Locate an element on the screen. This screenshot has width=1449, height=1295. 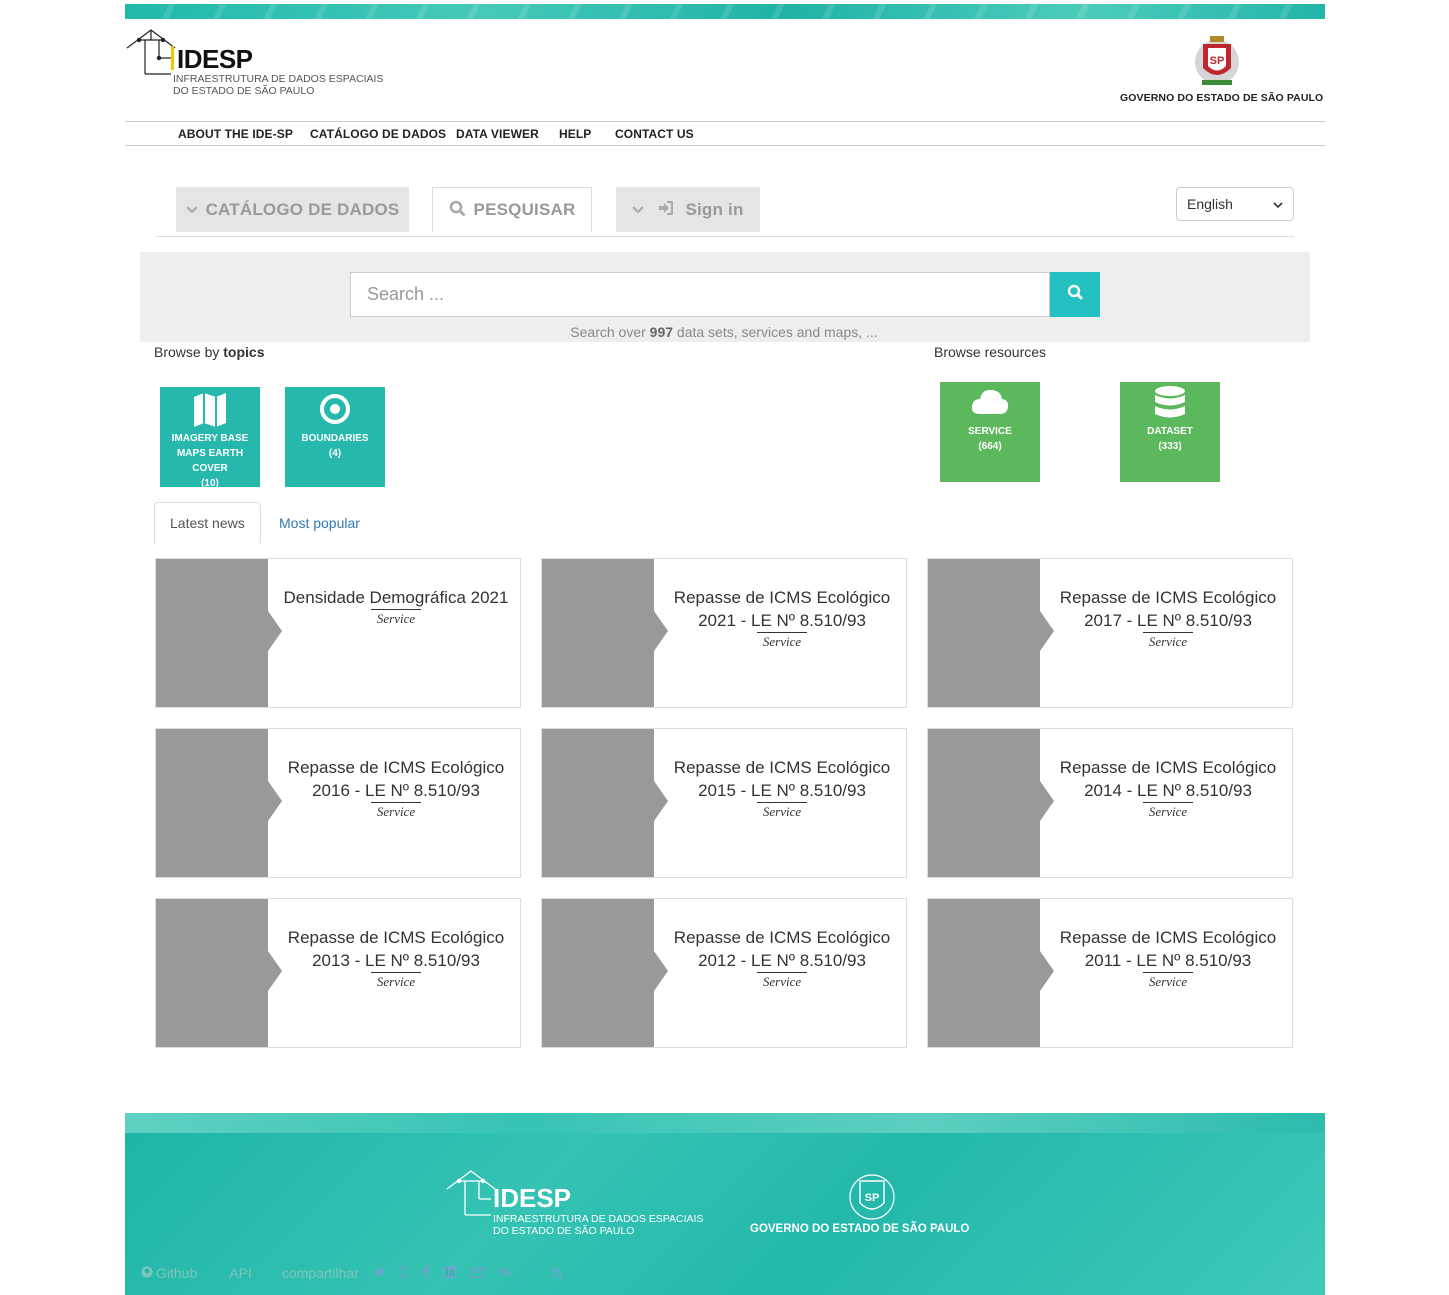
nav-catalogo: CATÁLOGO DE DADOS is located at coordinates (378, 134).